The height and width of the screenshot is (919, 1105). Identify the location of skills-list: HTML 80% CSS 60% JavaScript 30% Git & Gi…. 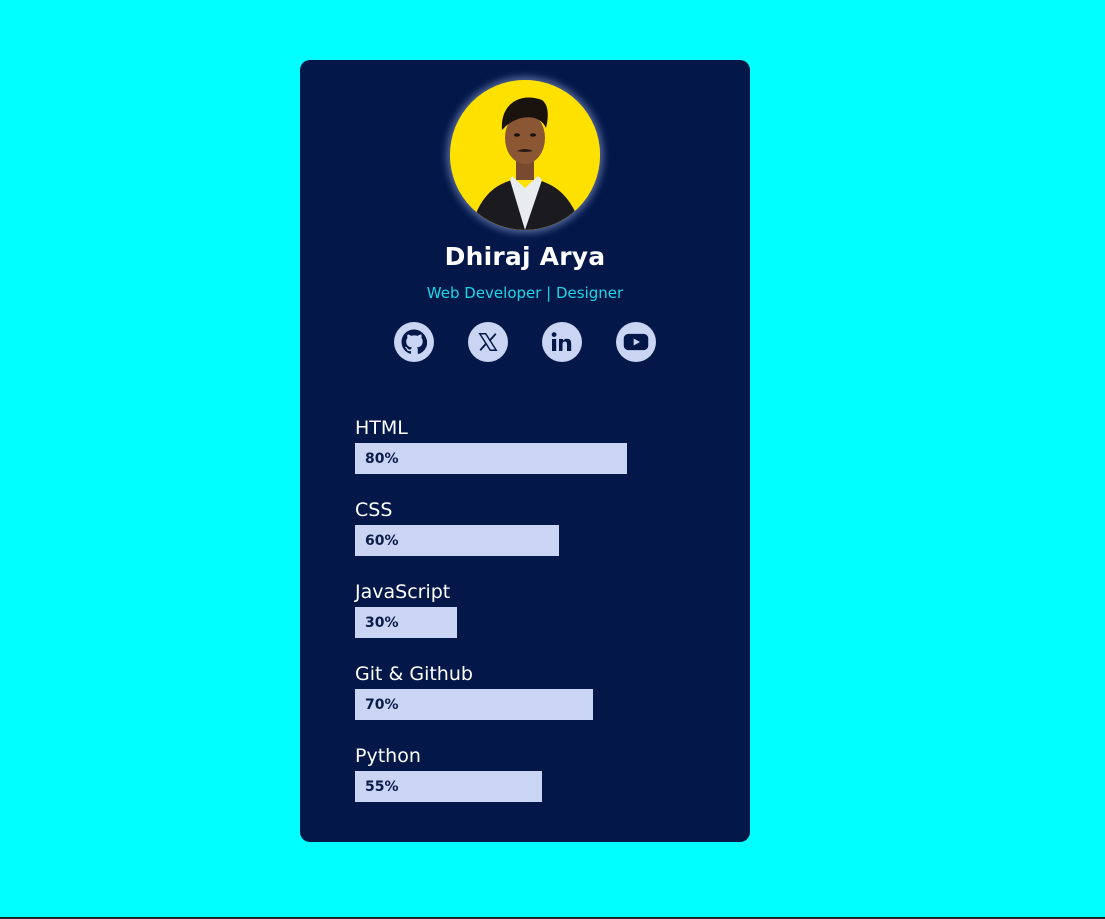
(525, 619).